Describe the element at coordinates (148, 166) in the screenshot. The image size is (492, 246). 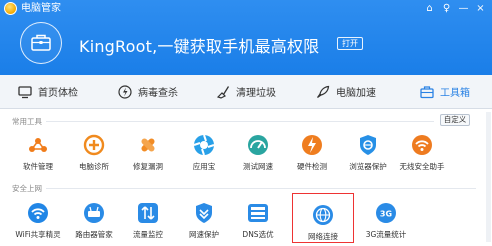
I see `tool-label: 修复漏洞` at that location.